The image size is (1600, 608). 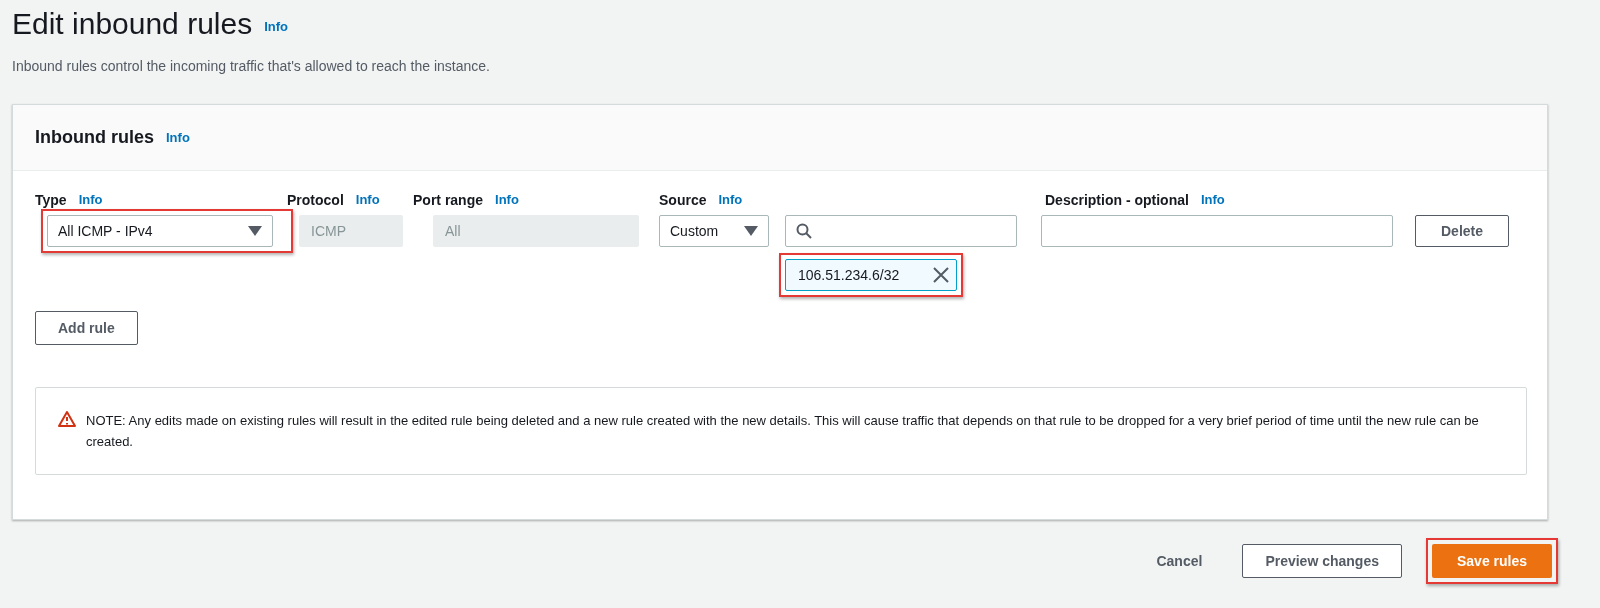 I want to click on description-field, so click(x=1217, y=231).